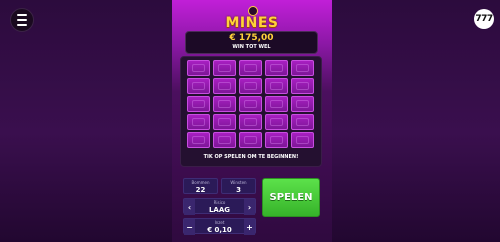 The height and width of the screenshot is (242, 500). What do you see at coordinates (219, 226) in the screenshot?
I see `bet-selector: − Inzet € 0,10 +` at bounding box center [219, 226].